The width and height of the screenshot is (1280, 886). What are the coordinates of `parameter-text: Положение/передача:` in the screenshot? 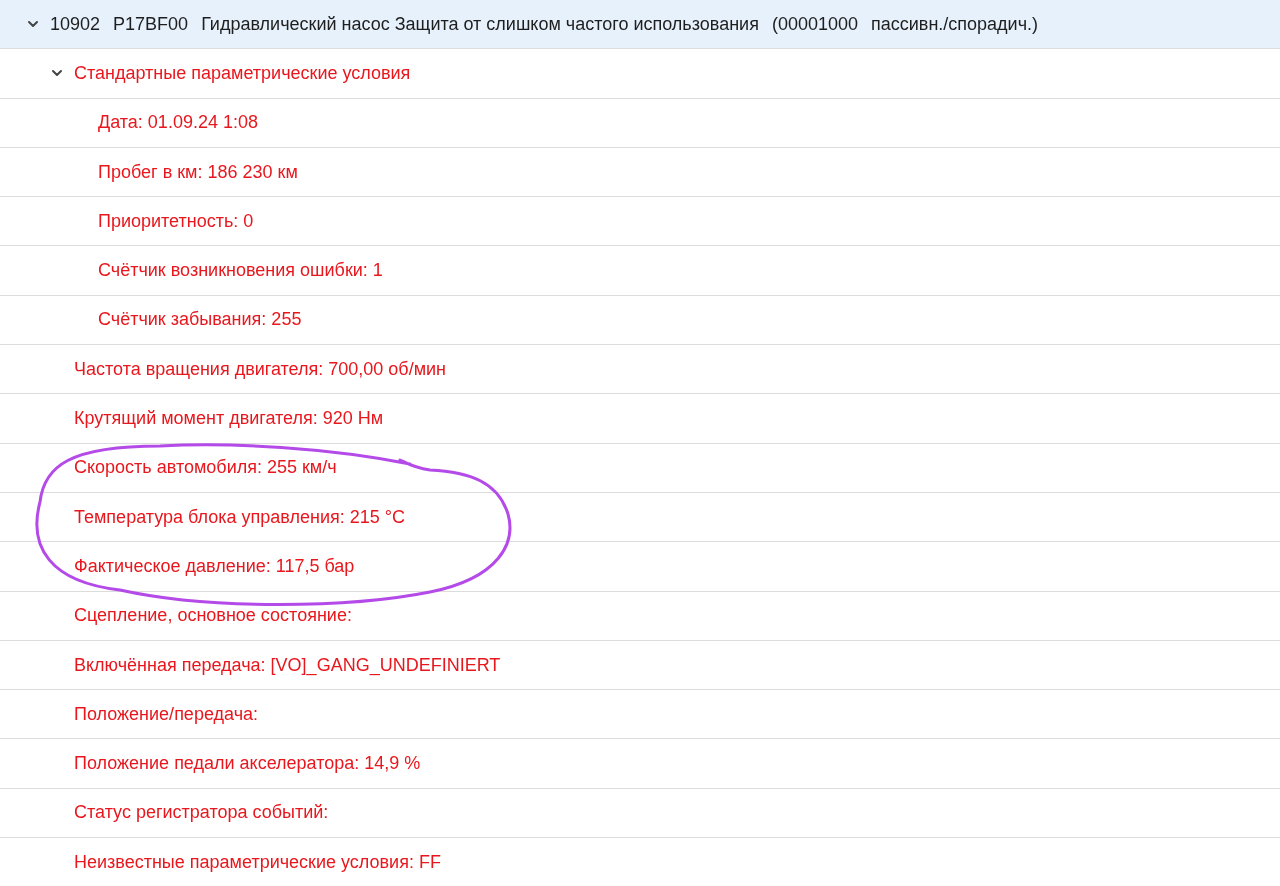 It's located at (166, 714).